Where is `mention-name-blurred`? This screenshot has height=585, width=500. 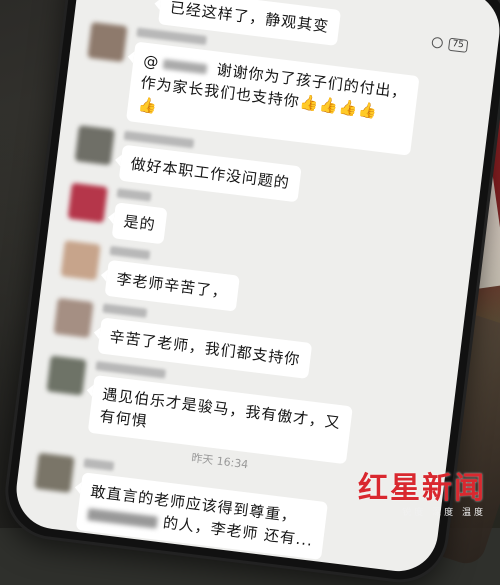 mention-name-blurred is located at coordinates (185, 66).